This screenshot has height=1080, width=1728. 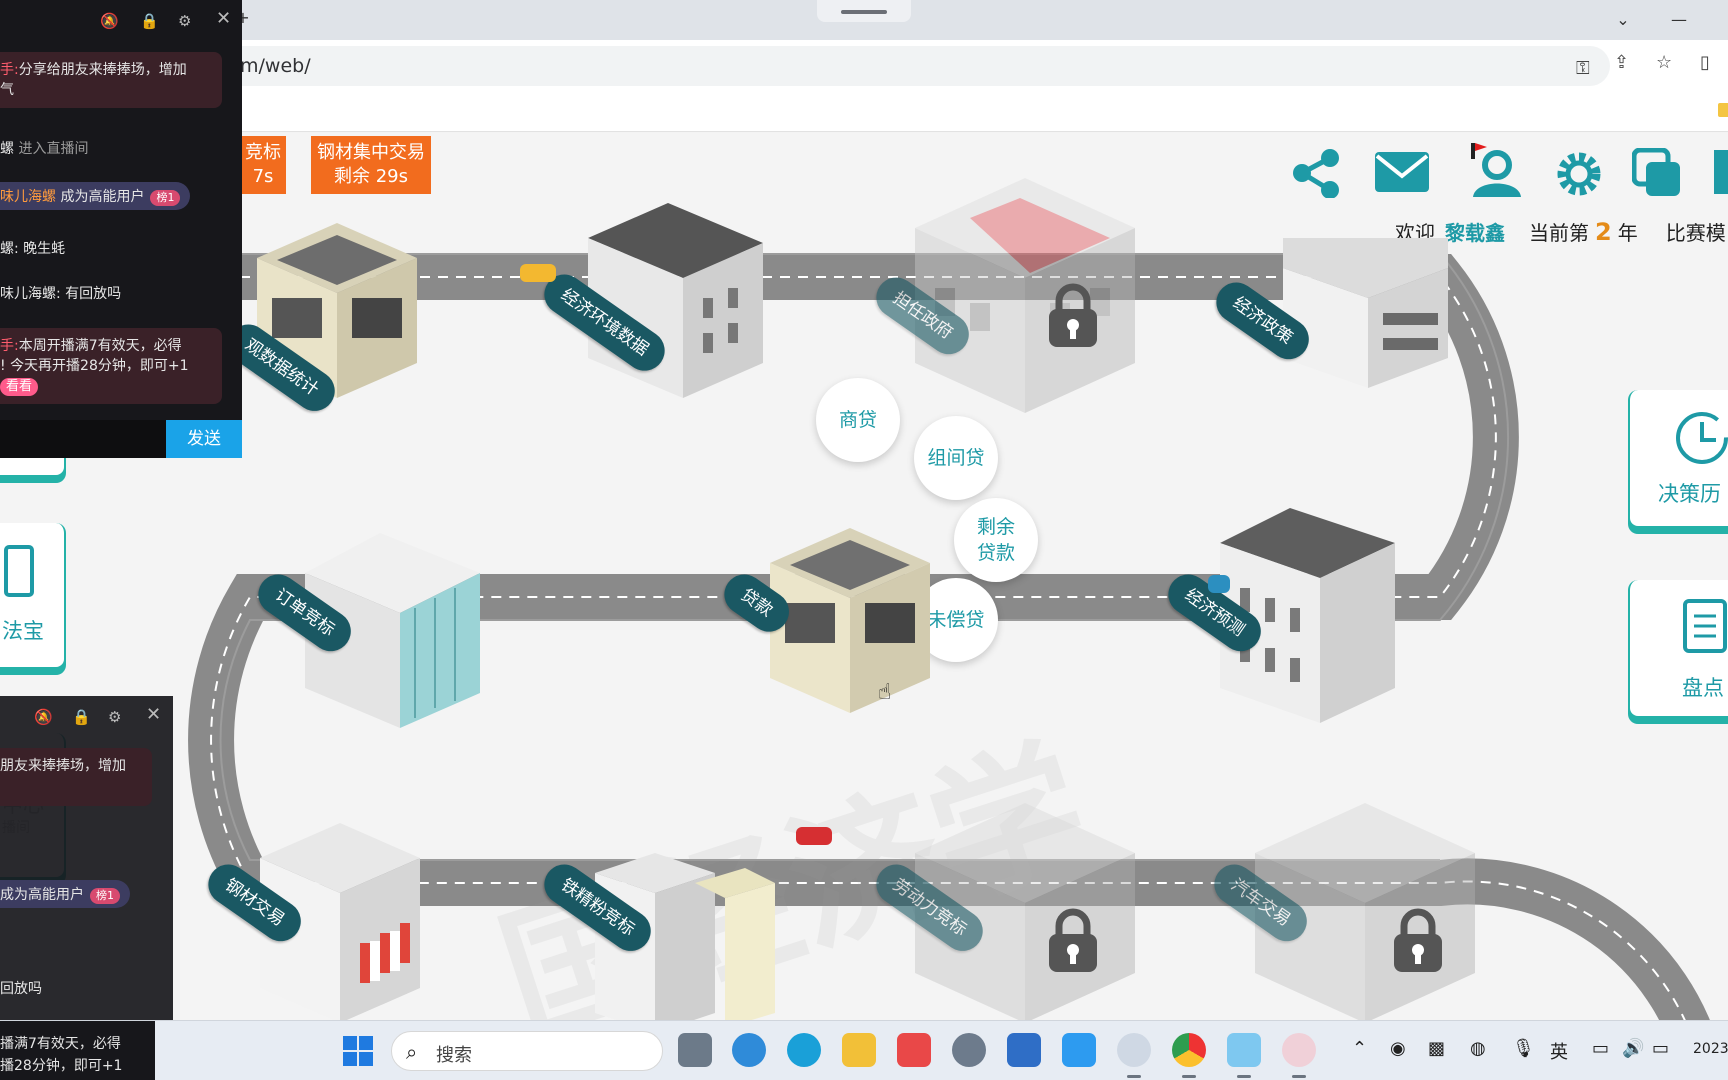 I want to click on car-blue, so click(x=1219, y=584).